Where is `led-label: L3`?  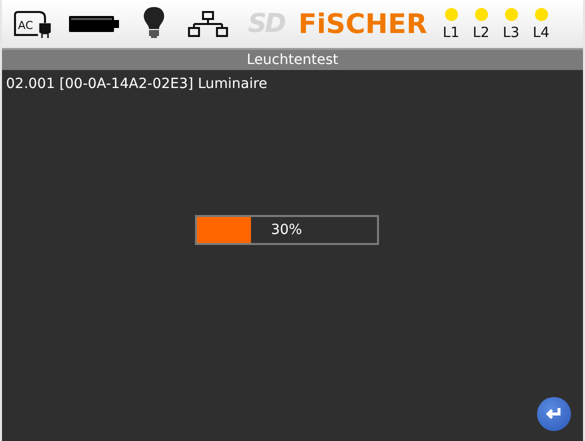
led-label: L3 is located at coordinates (511, 32).